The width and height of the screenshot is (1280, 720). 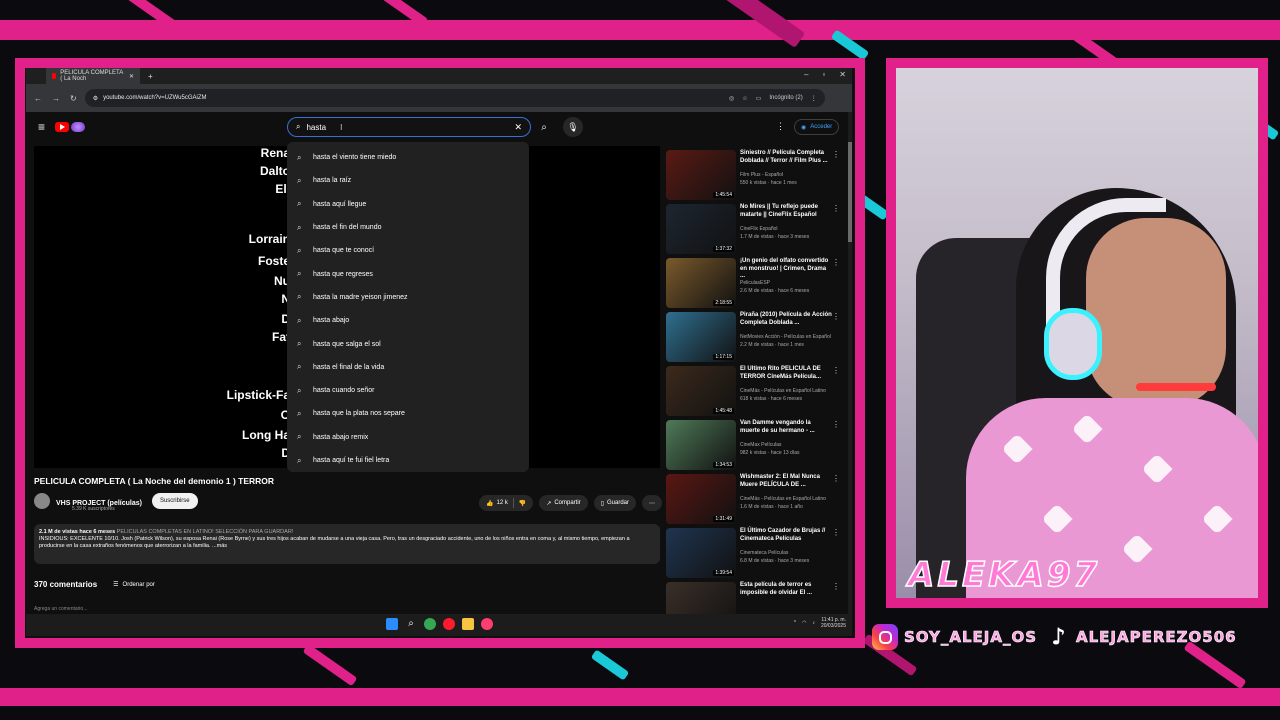 What do you see at coordinates (408, 413) in the screenshot?
I see `search-suggestion: ⌕ hasta que la plata nos separe` at bounding box center [408, 413].